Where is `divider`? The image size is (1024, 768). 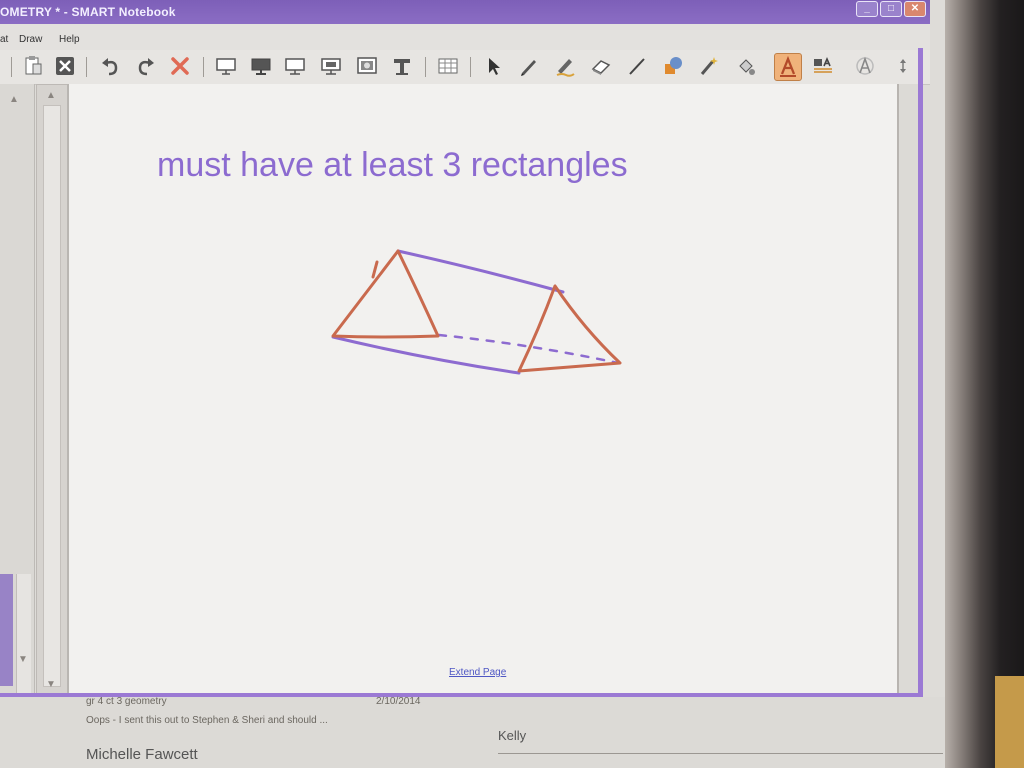 divider is located at coordinates (720, 753).